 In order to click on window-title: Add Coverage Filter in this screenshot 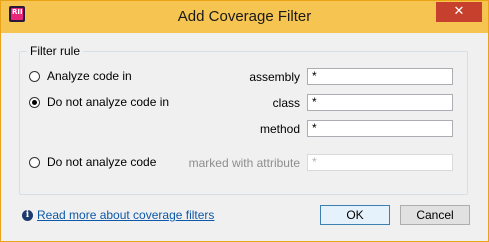, I will do `click(244, 16)`.